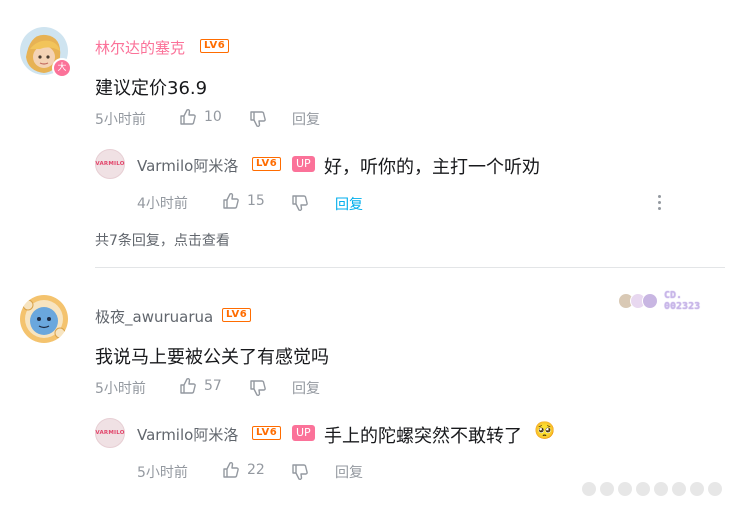 The image size is (730, 511). I want to click on user-badge-icon: 大, so click(62, 68).